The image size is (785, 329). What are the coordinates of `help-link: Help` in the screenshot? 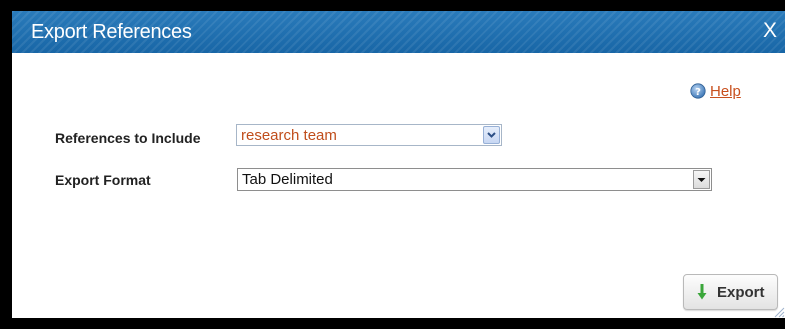 It's located at (725, 91).